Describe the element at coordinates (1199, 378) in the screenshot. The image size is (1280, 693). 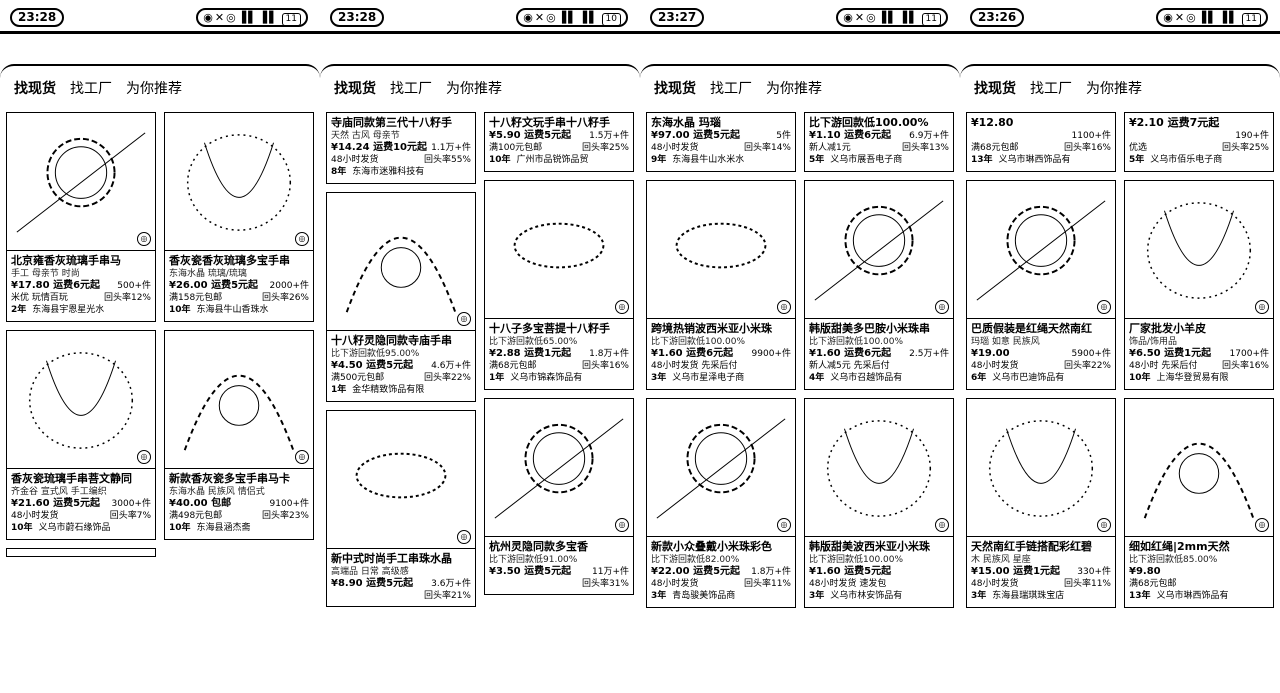
I see `shop-row: 10年 上海华登贸易有限` at that location.